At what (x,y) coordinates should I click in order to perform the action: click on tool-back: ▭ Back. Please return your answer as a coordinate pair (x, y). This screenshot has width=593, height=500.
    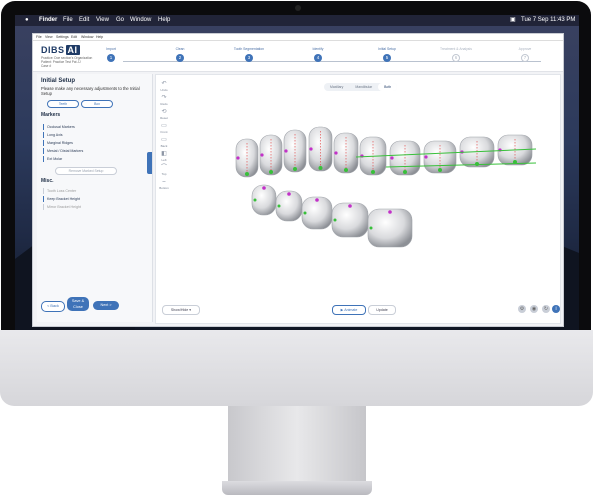
    Looking at the image, I should click on (164, 142).